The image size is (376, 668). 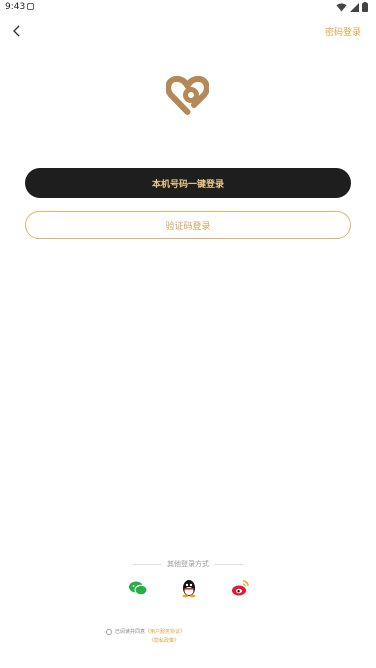 I want to click on other-login-divider: 其他登录方式, so click(x=188, y=564).